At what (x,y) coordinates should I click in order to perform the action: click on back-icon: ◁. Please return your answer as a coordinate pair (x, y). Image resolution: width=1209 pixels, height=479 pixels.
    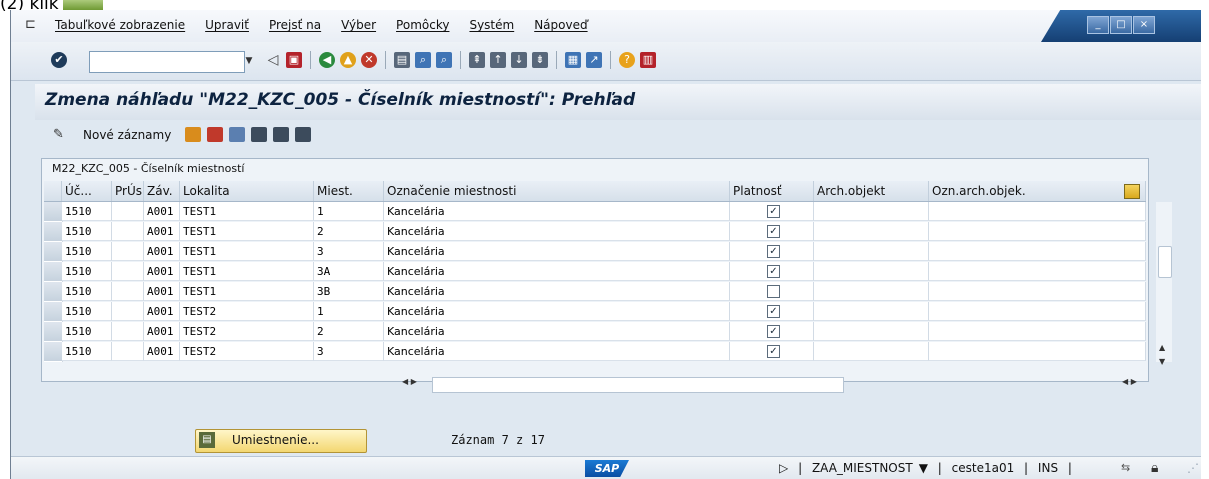
    Looking at the image, I should click on (273, 60).